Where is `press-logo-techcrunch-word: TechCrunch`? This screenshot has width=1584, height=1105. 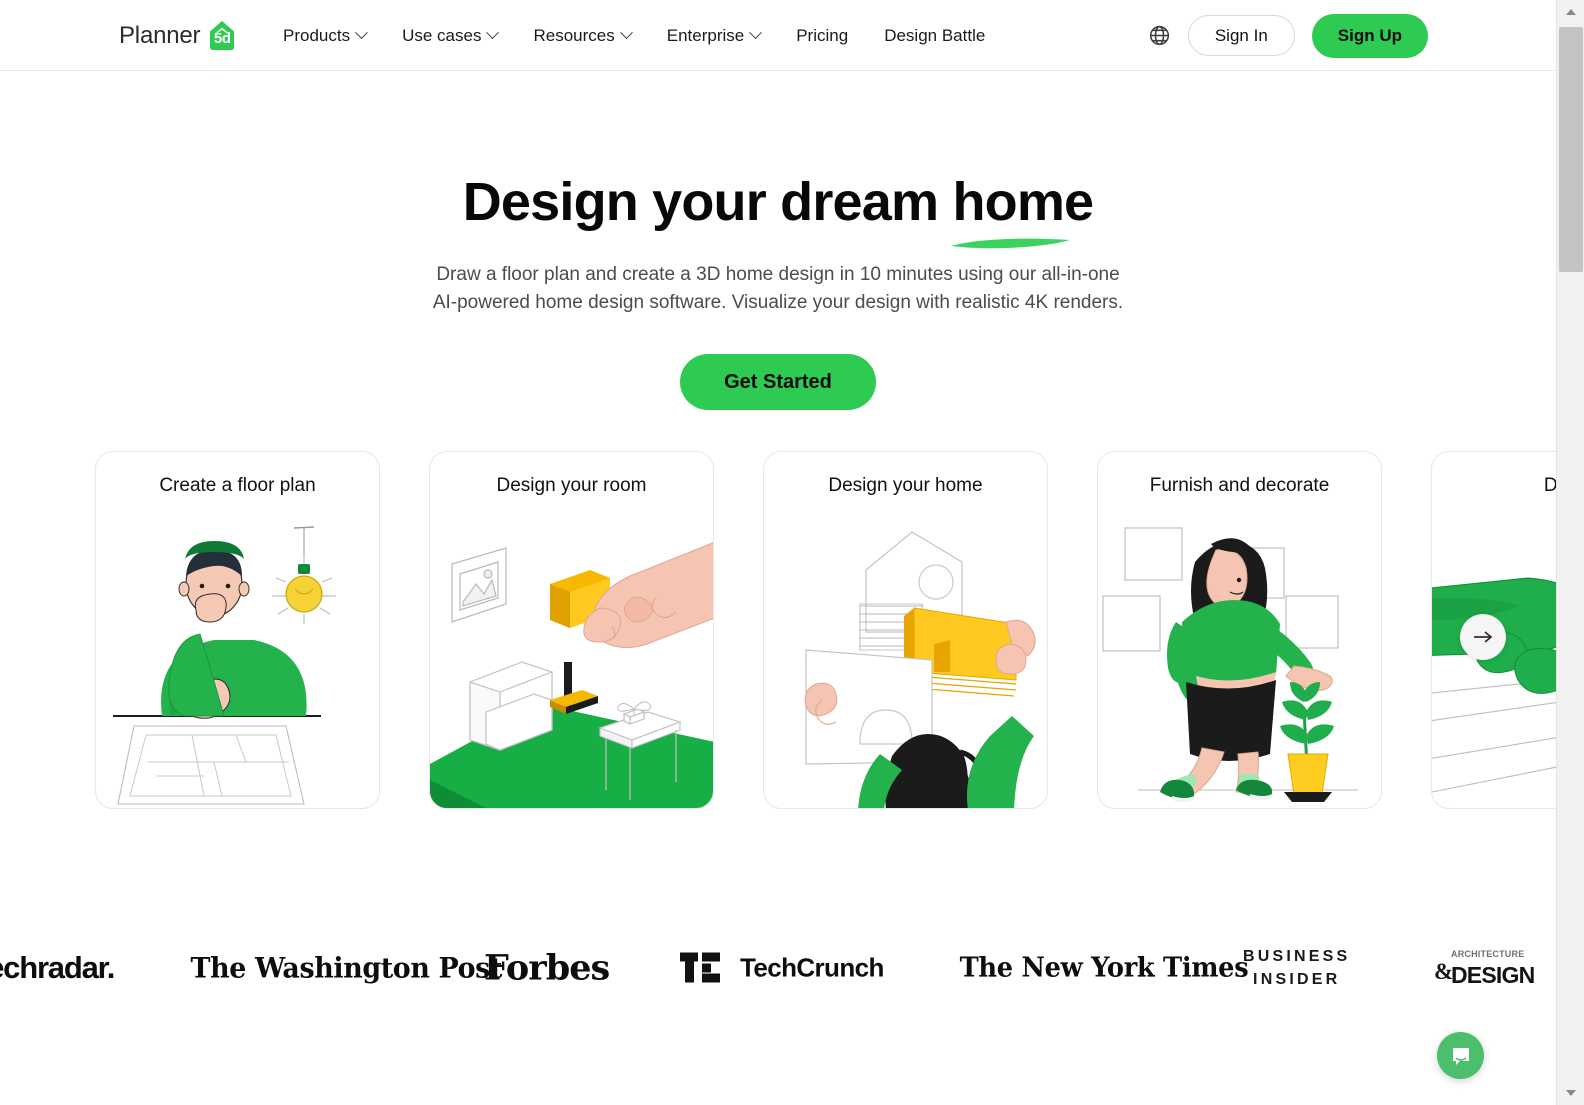
press-logo-techcrunch-word: TechCrunch is located at coordinates (812, 967).